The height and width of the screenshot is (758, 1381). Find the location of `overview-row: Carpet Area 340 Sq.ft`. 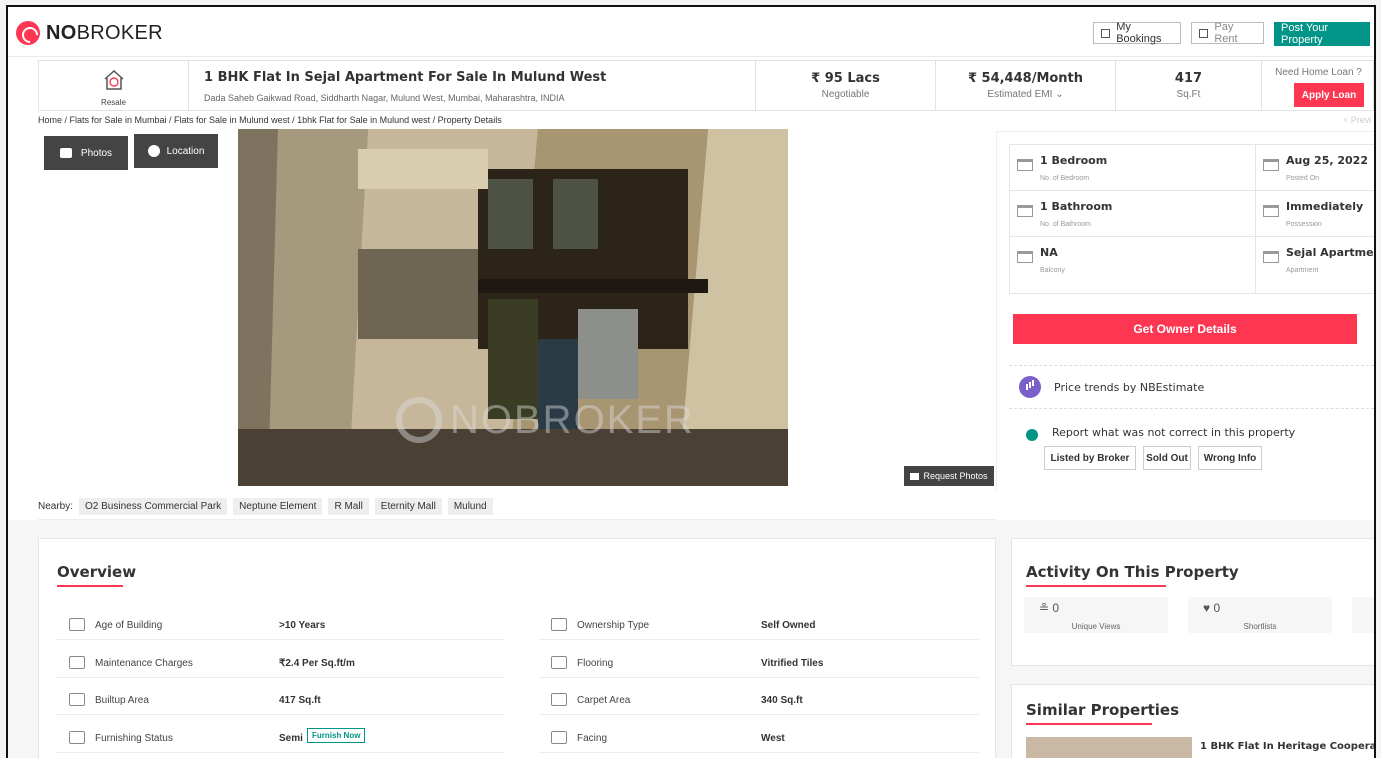

overview-row: Carpet Area 340 Sq.ft is located at coordinates (759, 700).